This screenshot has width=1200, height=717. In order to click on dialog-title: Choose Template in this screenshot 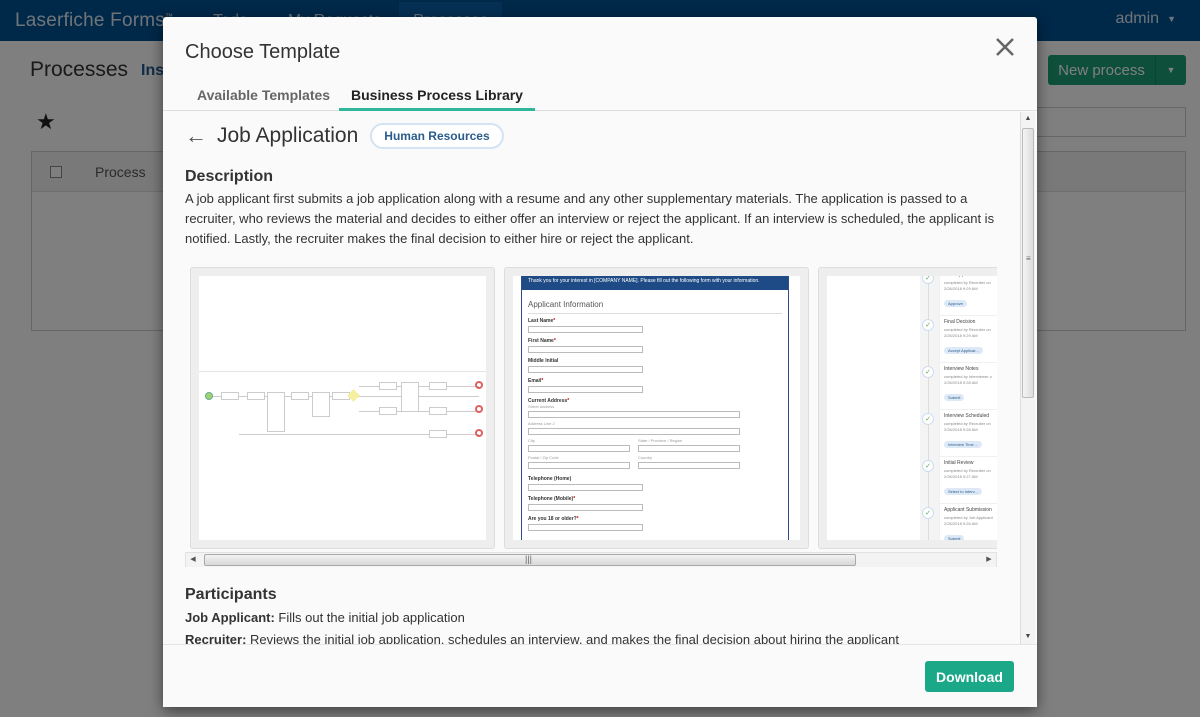, I will do `click(263, 52)`.